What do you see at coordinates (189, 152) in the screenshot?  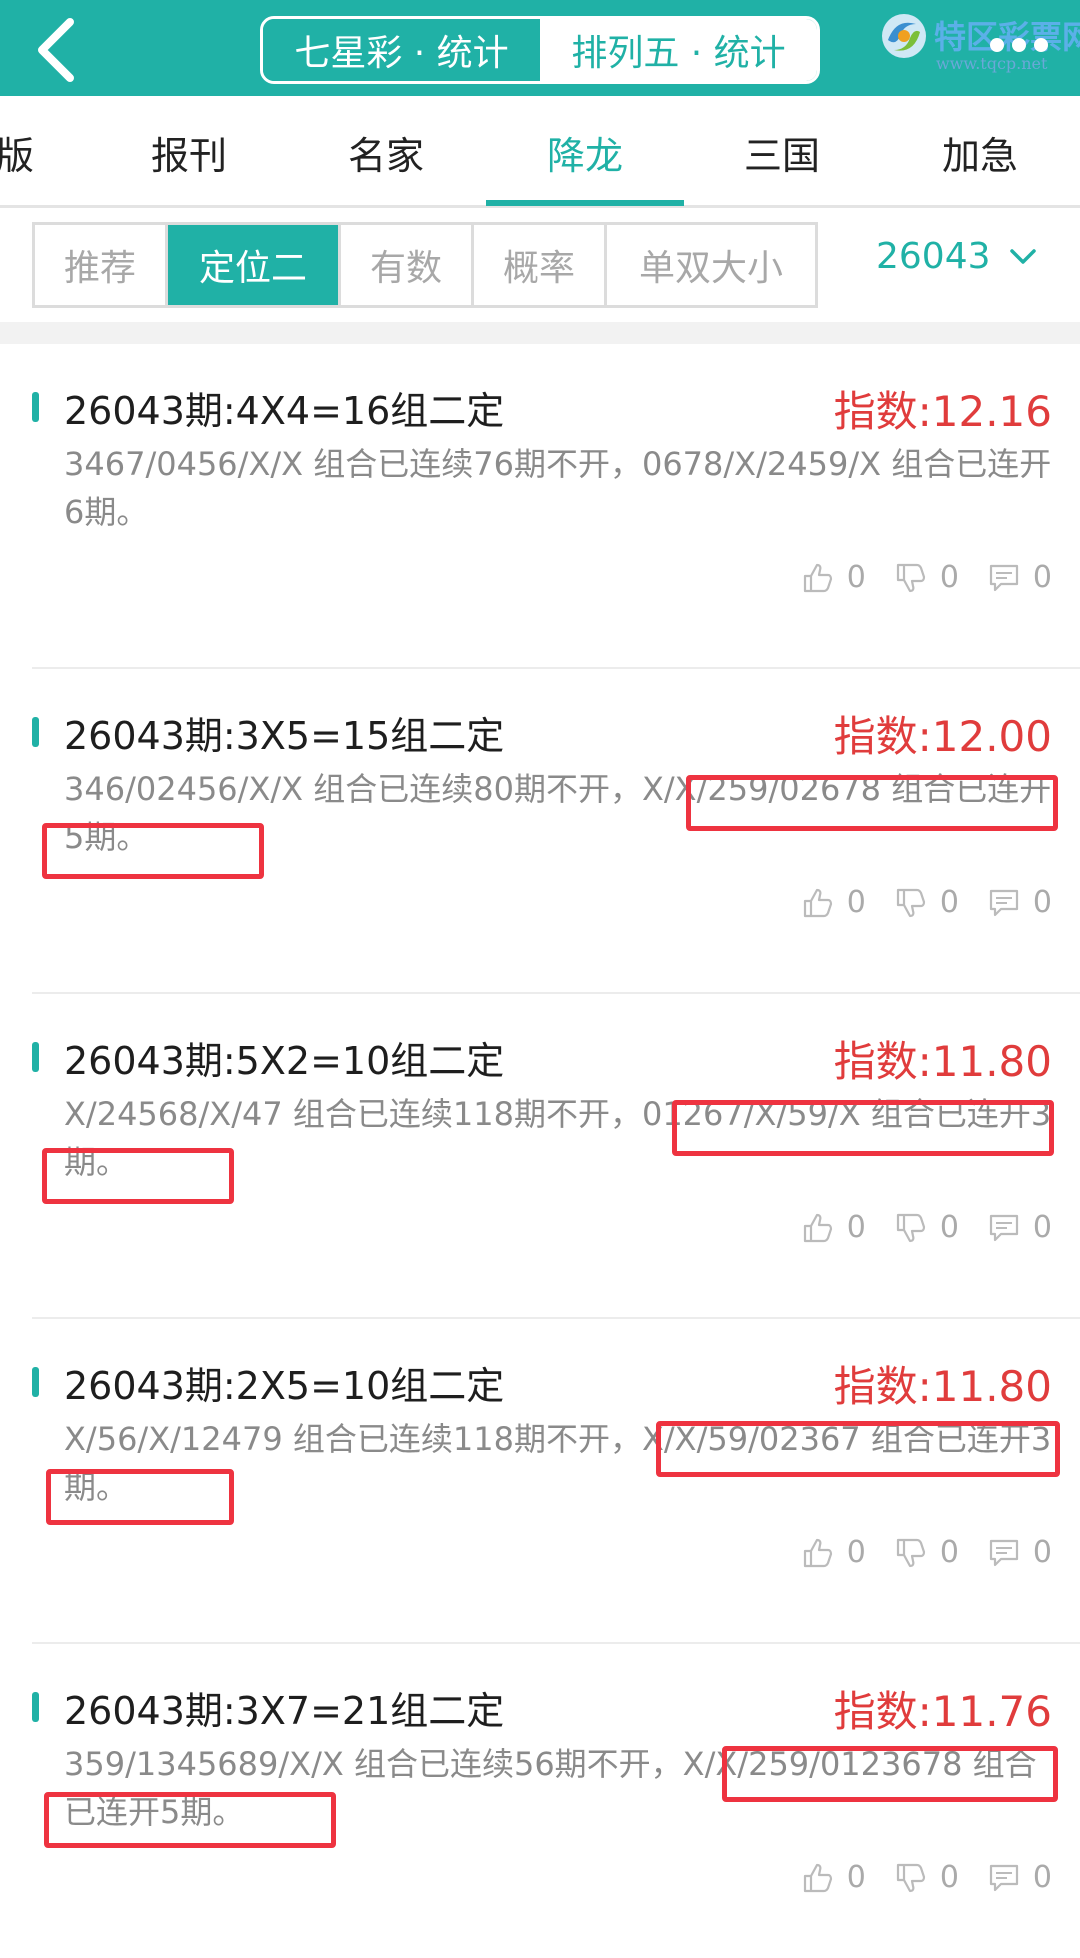 I see `tab-baokan: 报刊` at bounding box center [189, 152].